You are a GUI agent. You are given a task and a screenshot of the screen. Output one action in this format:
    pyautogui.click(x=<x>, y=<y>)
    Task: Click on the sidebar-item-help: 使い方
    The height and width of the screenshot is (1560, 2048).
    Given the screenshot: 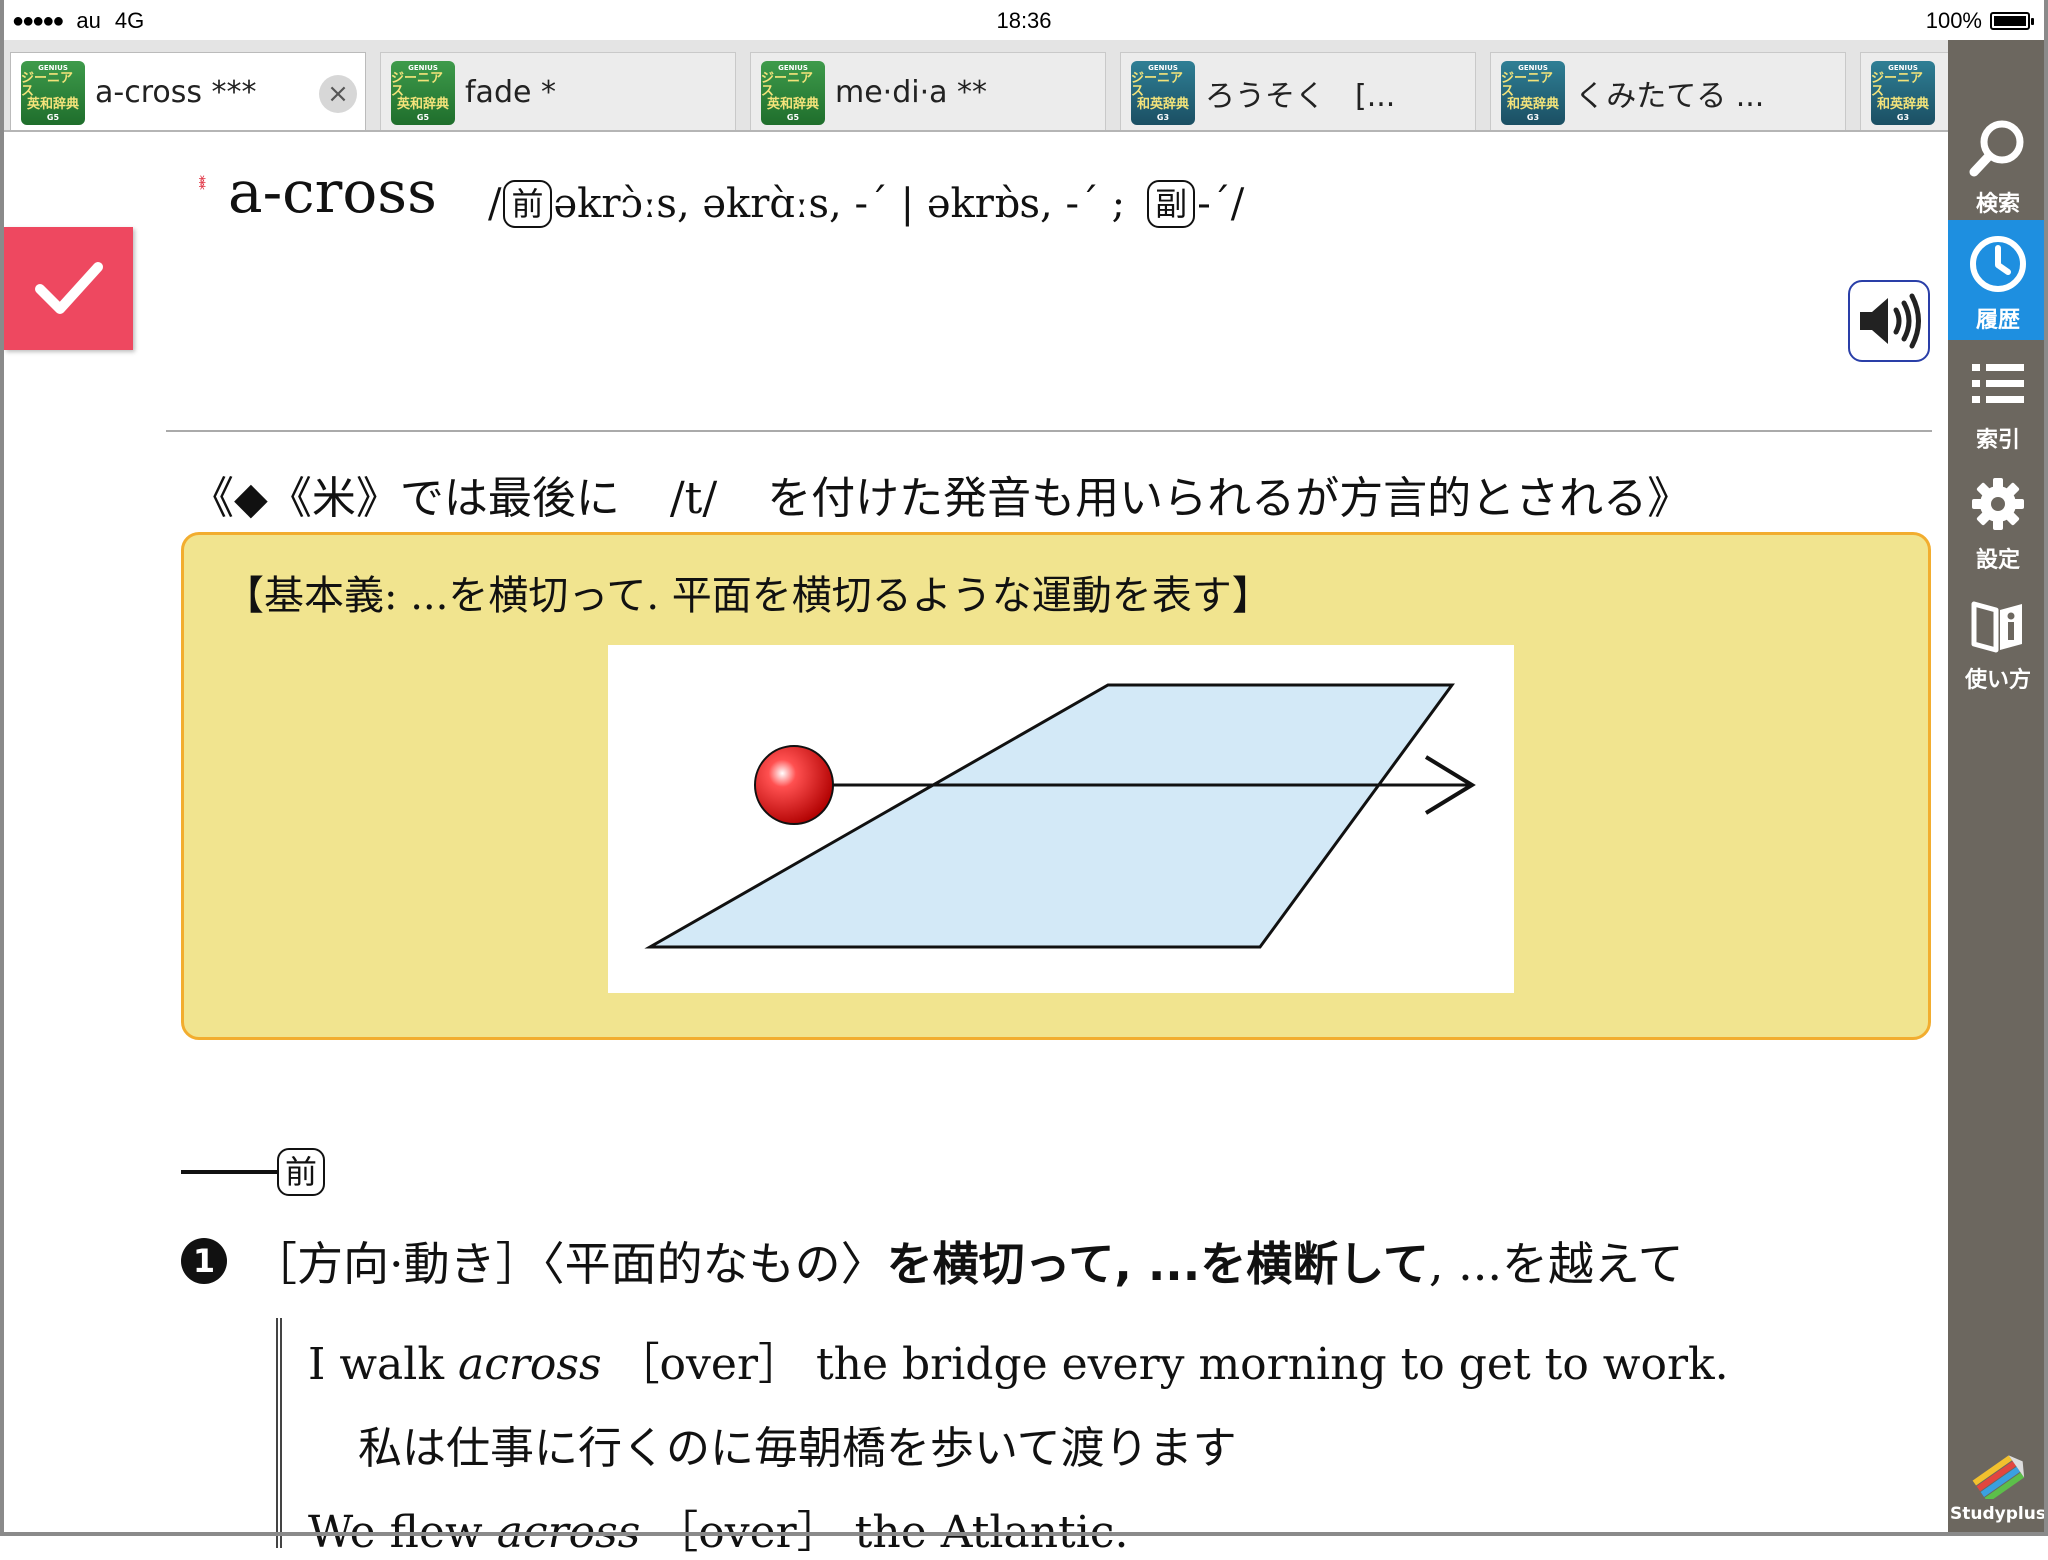 What is the action you would take?
    pyautogui.click(x=1998, y=640)
    